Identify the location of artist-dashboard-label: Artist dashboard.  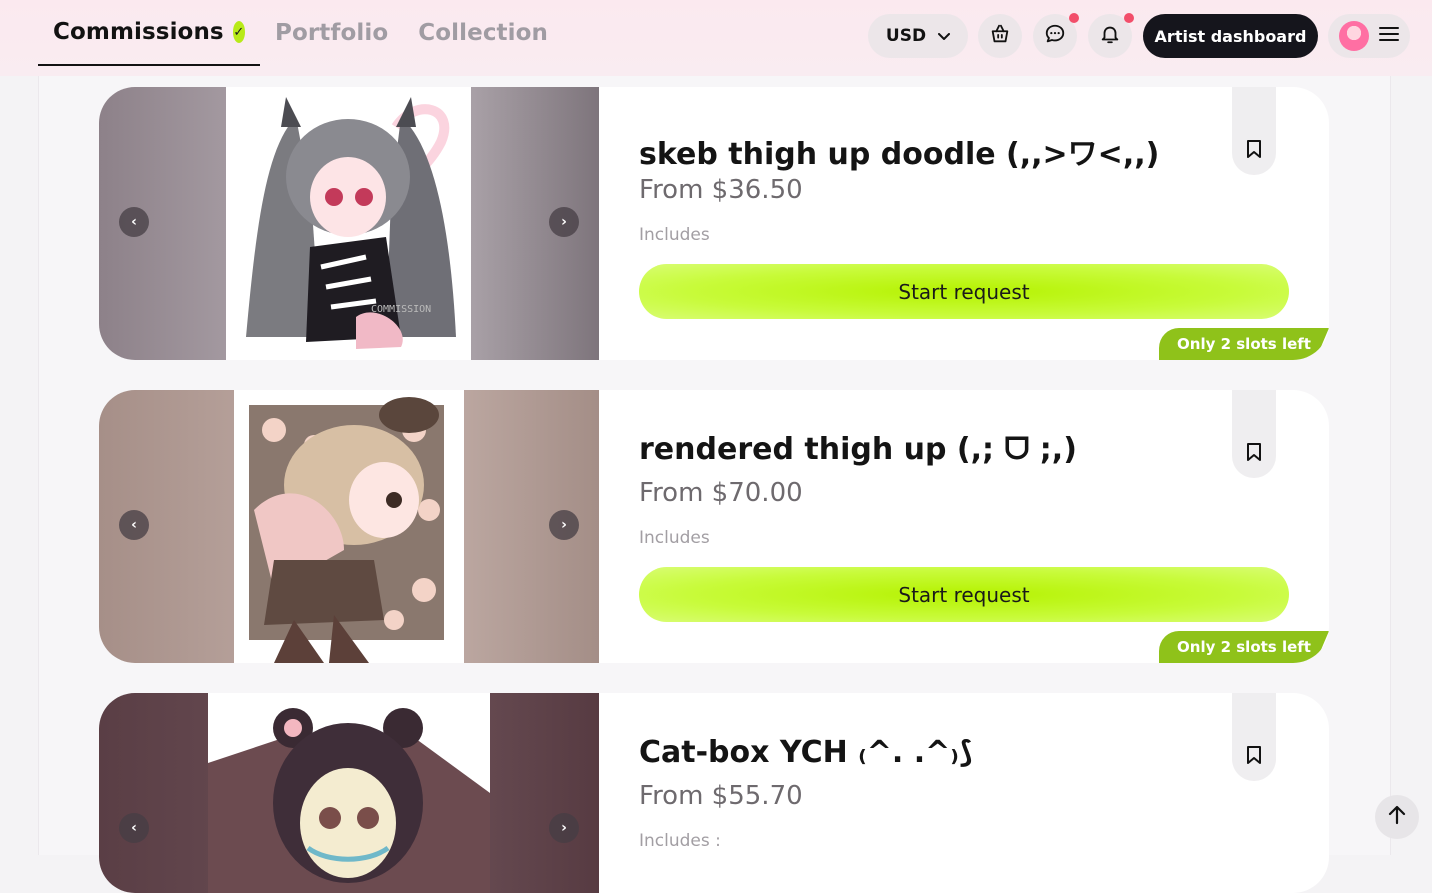
(1230, 36).